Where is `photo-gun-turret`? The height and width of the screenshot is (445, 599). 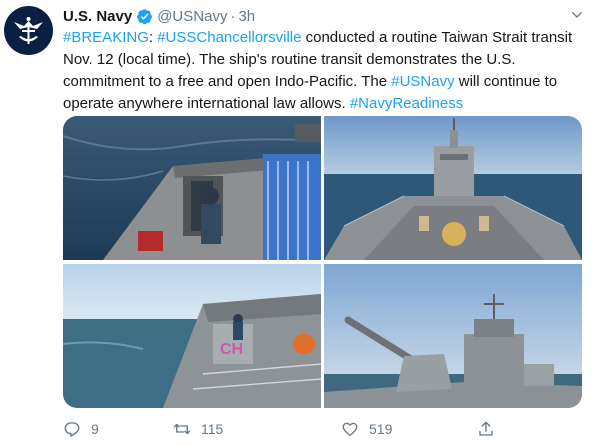 photo-gun-turret is located at coordinates (453, 336).